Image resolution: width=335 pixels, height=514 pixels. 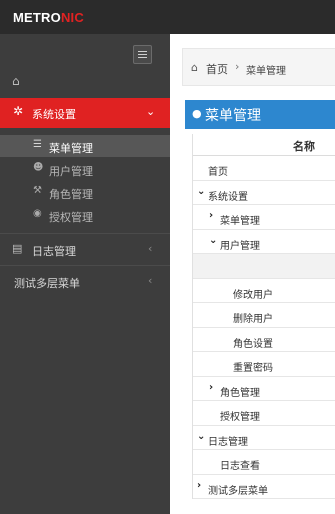 I want to click on top-header: METRONIC, so click(x=167, y=17).